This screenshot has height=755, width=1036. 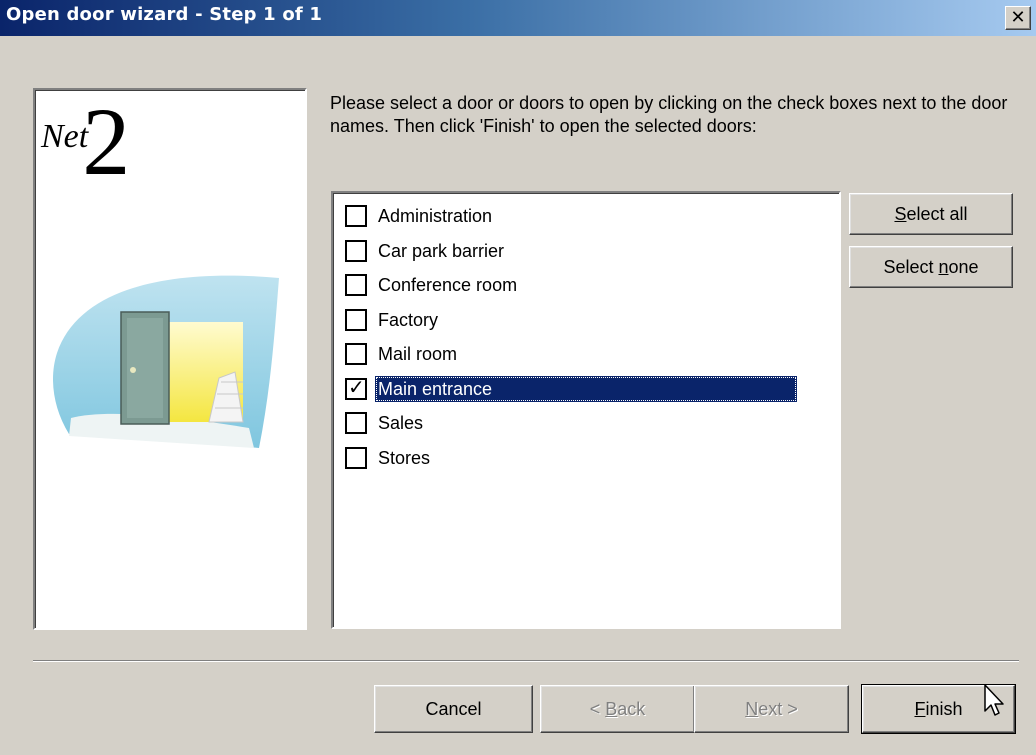 What do you see at coordinates (401, 423) in the screenshot?
I see `door-name: Sales` at bounding box center [401, 423].